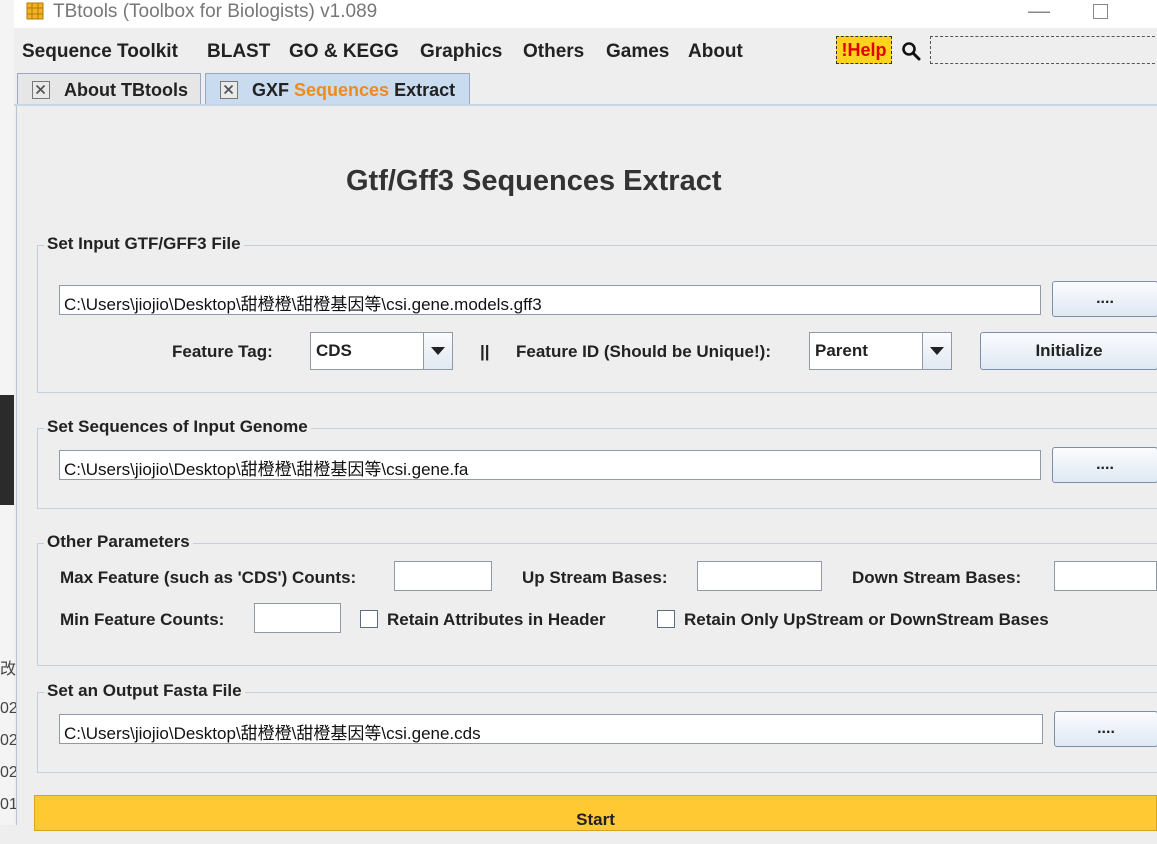 The height and width of the screenshot is (844, 1157). What do you see at coordinates (7, 450) in the screenshot?
I see `background-dark-area` at bounding box center [7, 450].